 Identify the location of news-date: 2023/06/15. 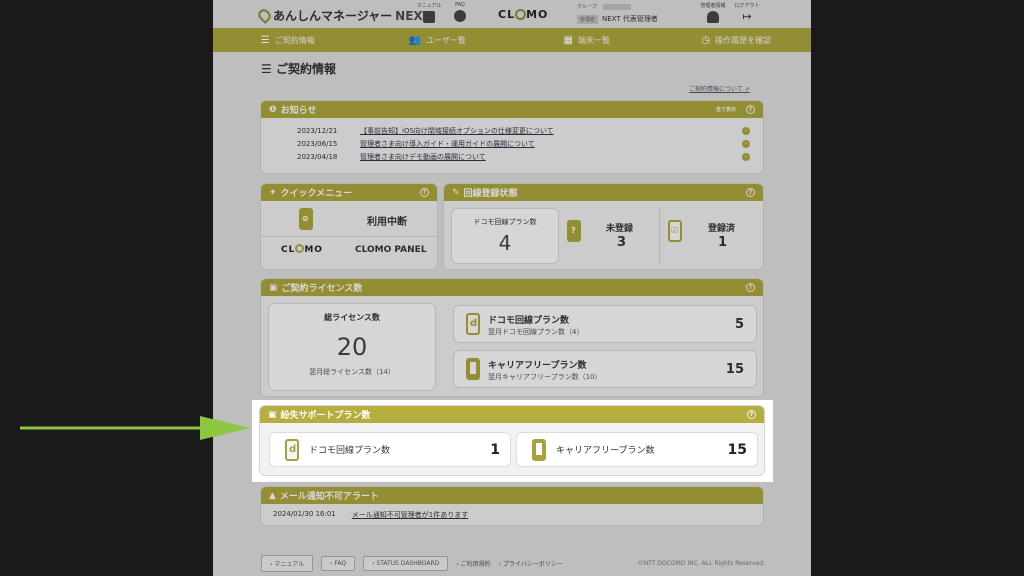
(317, 143).